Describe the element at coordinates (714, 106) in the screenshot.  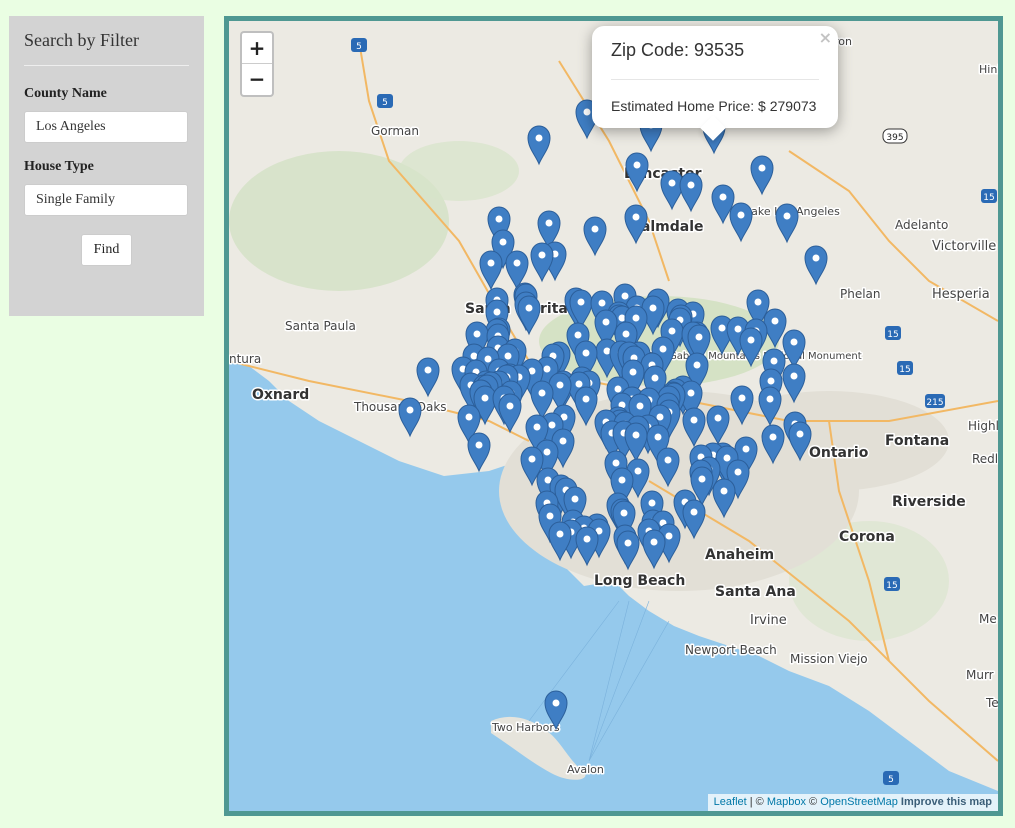
I see `popup-price: Estimated Home Price: $ 279073` at that location.